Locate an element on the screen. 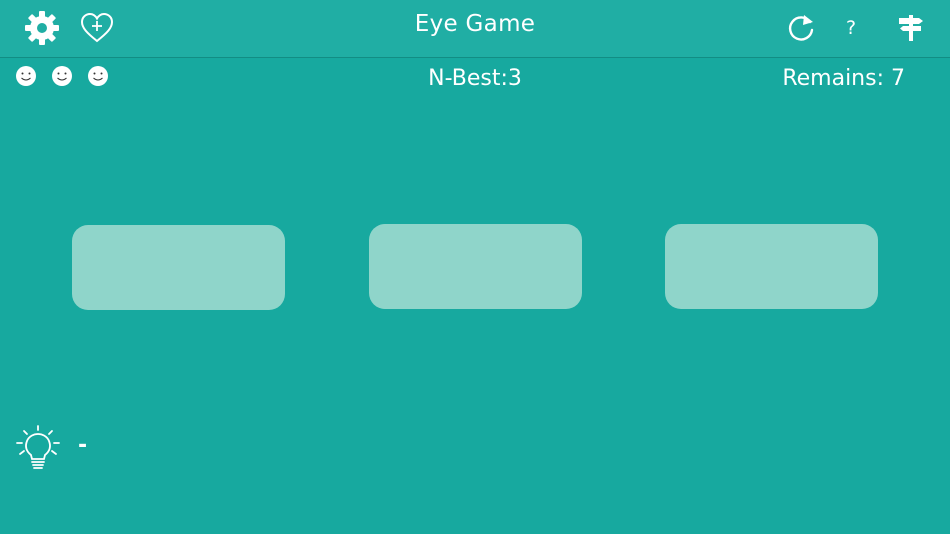  top-bar: Eye Game ? is located at coordinates (475, 29).